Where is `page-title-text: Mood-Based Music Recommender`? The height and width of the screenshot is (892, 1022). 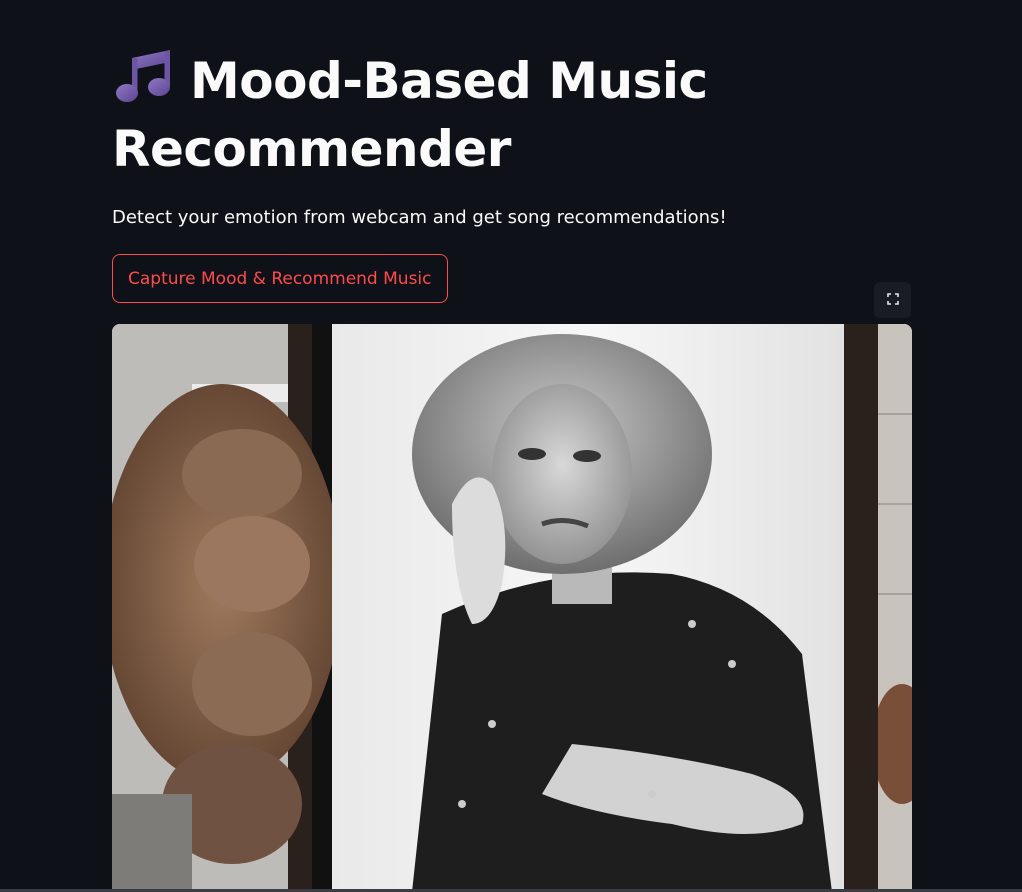 page-title-text: Mood-Based Music Recommender is located at coordinates (410, 115).